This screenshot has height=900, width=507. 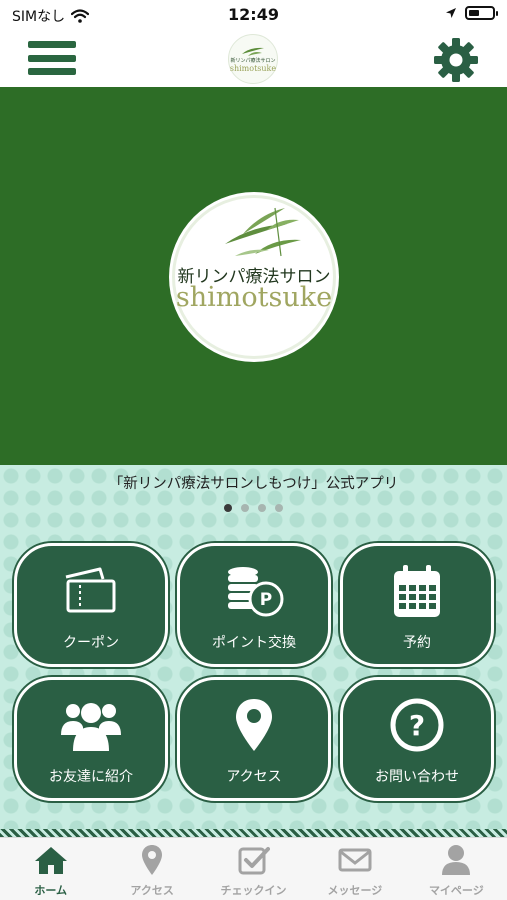 I want to click on status-time: 12:49, so click(x=253, y=14).